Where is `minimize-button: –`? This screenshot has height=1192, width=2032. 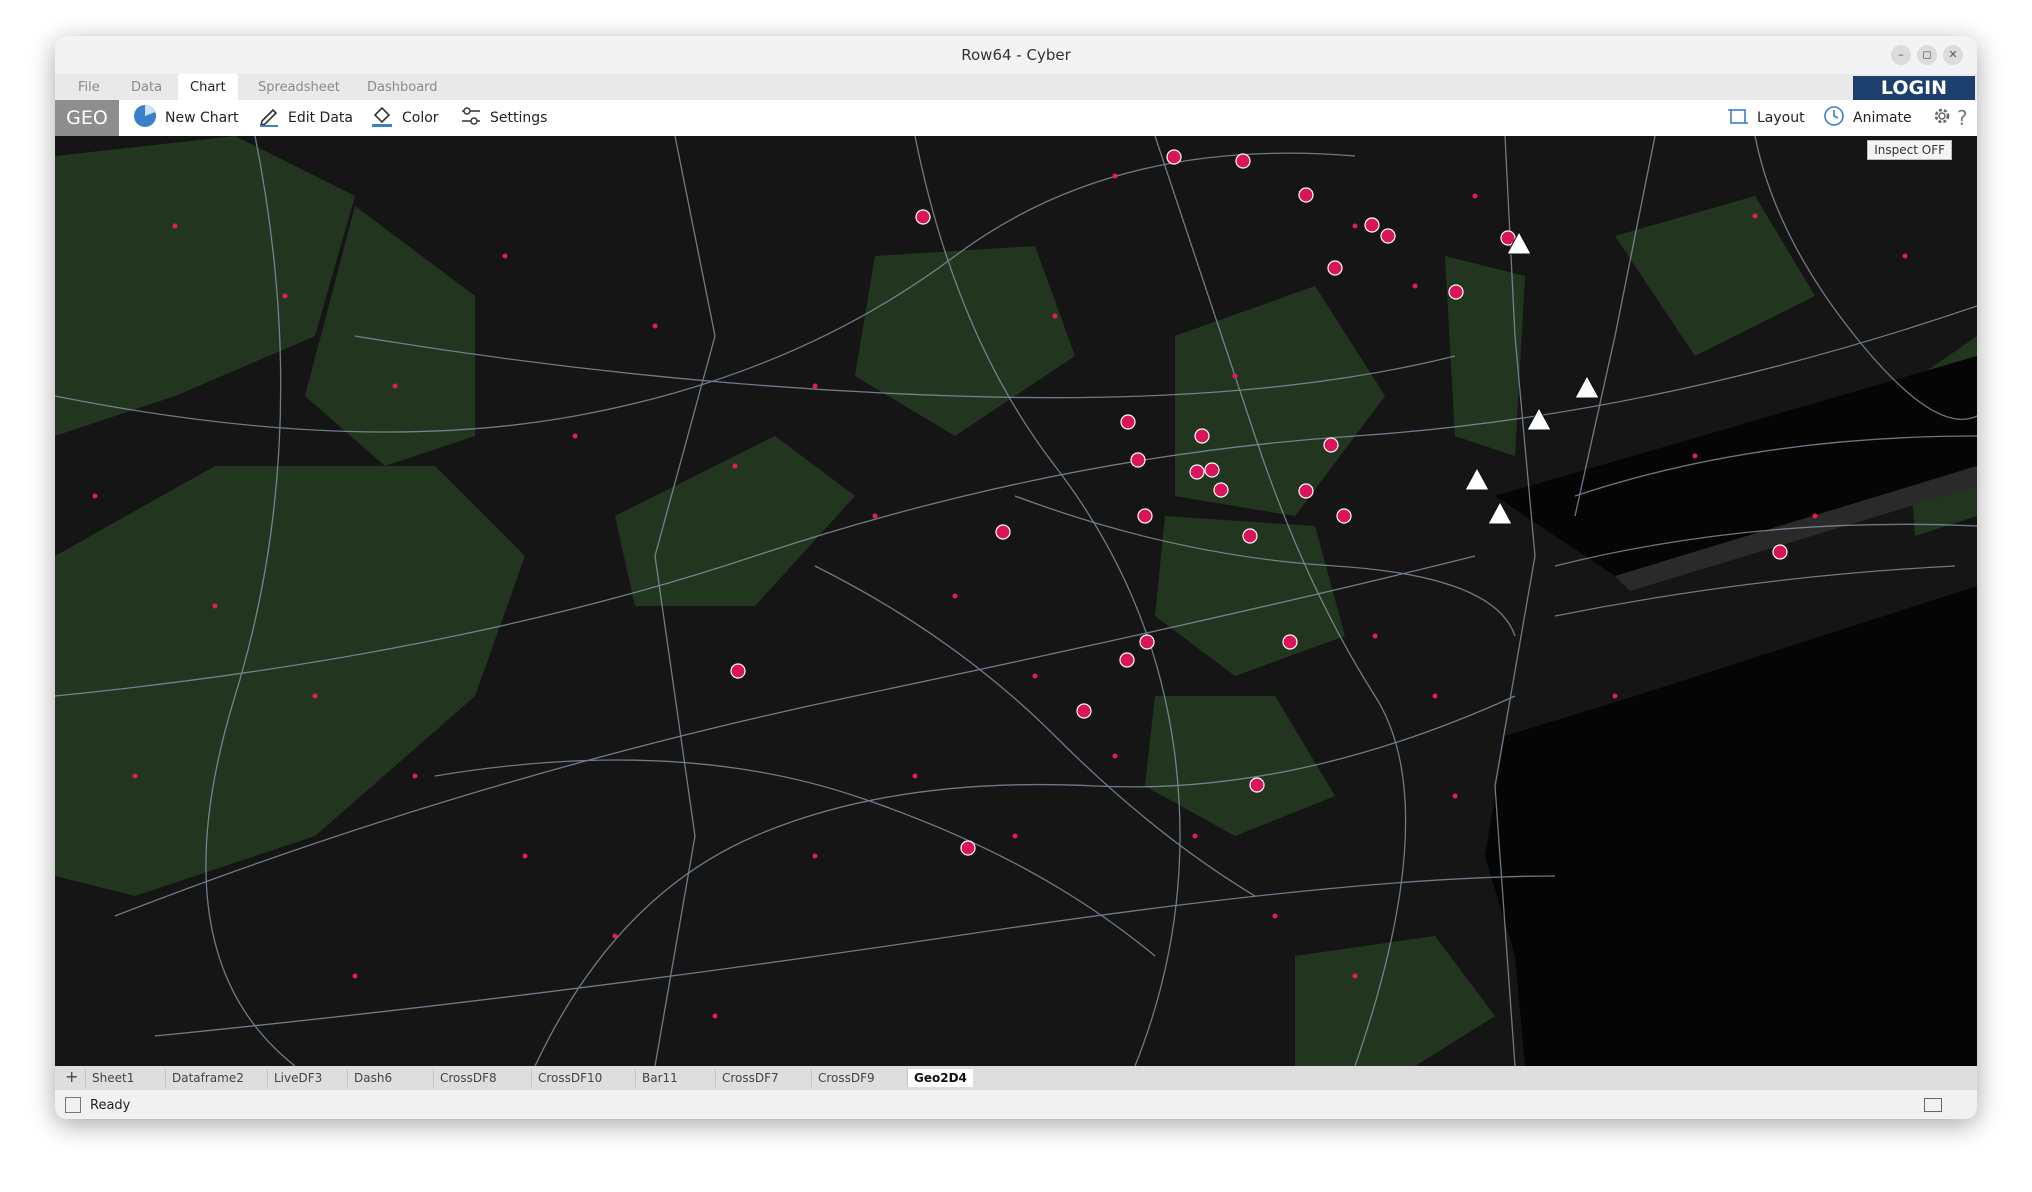 minimize-button: – is located at coordinates (1901, 55).